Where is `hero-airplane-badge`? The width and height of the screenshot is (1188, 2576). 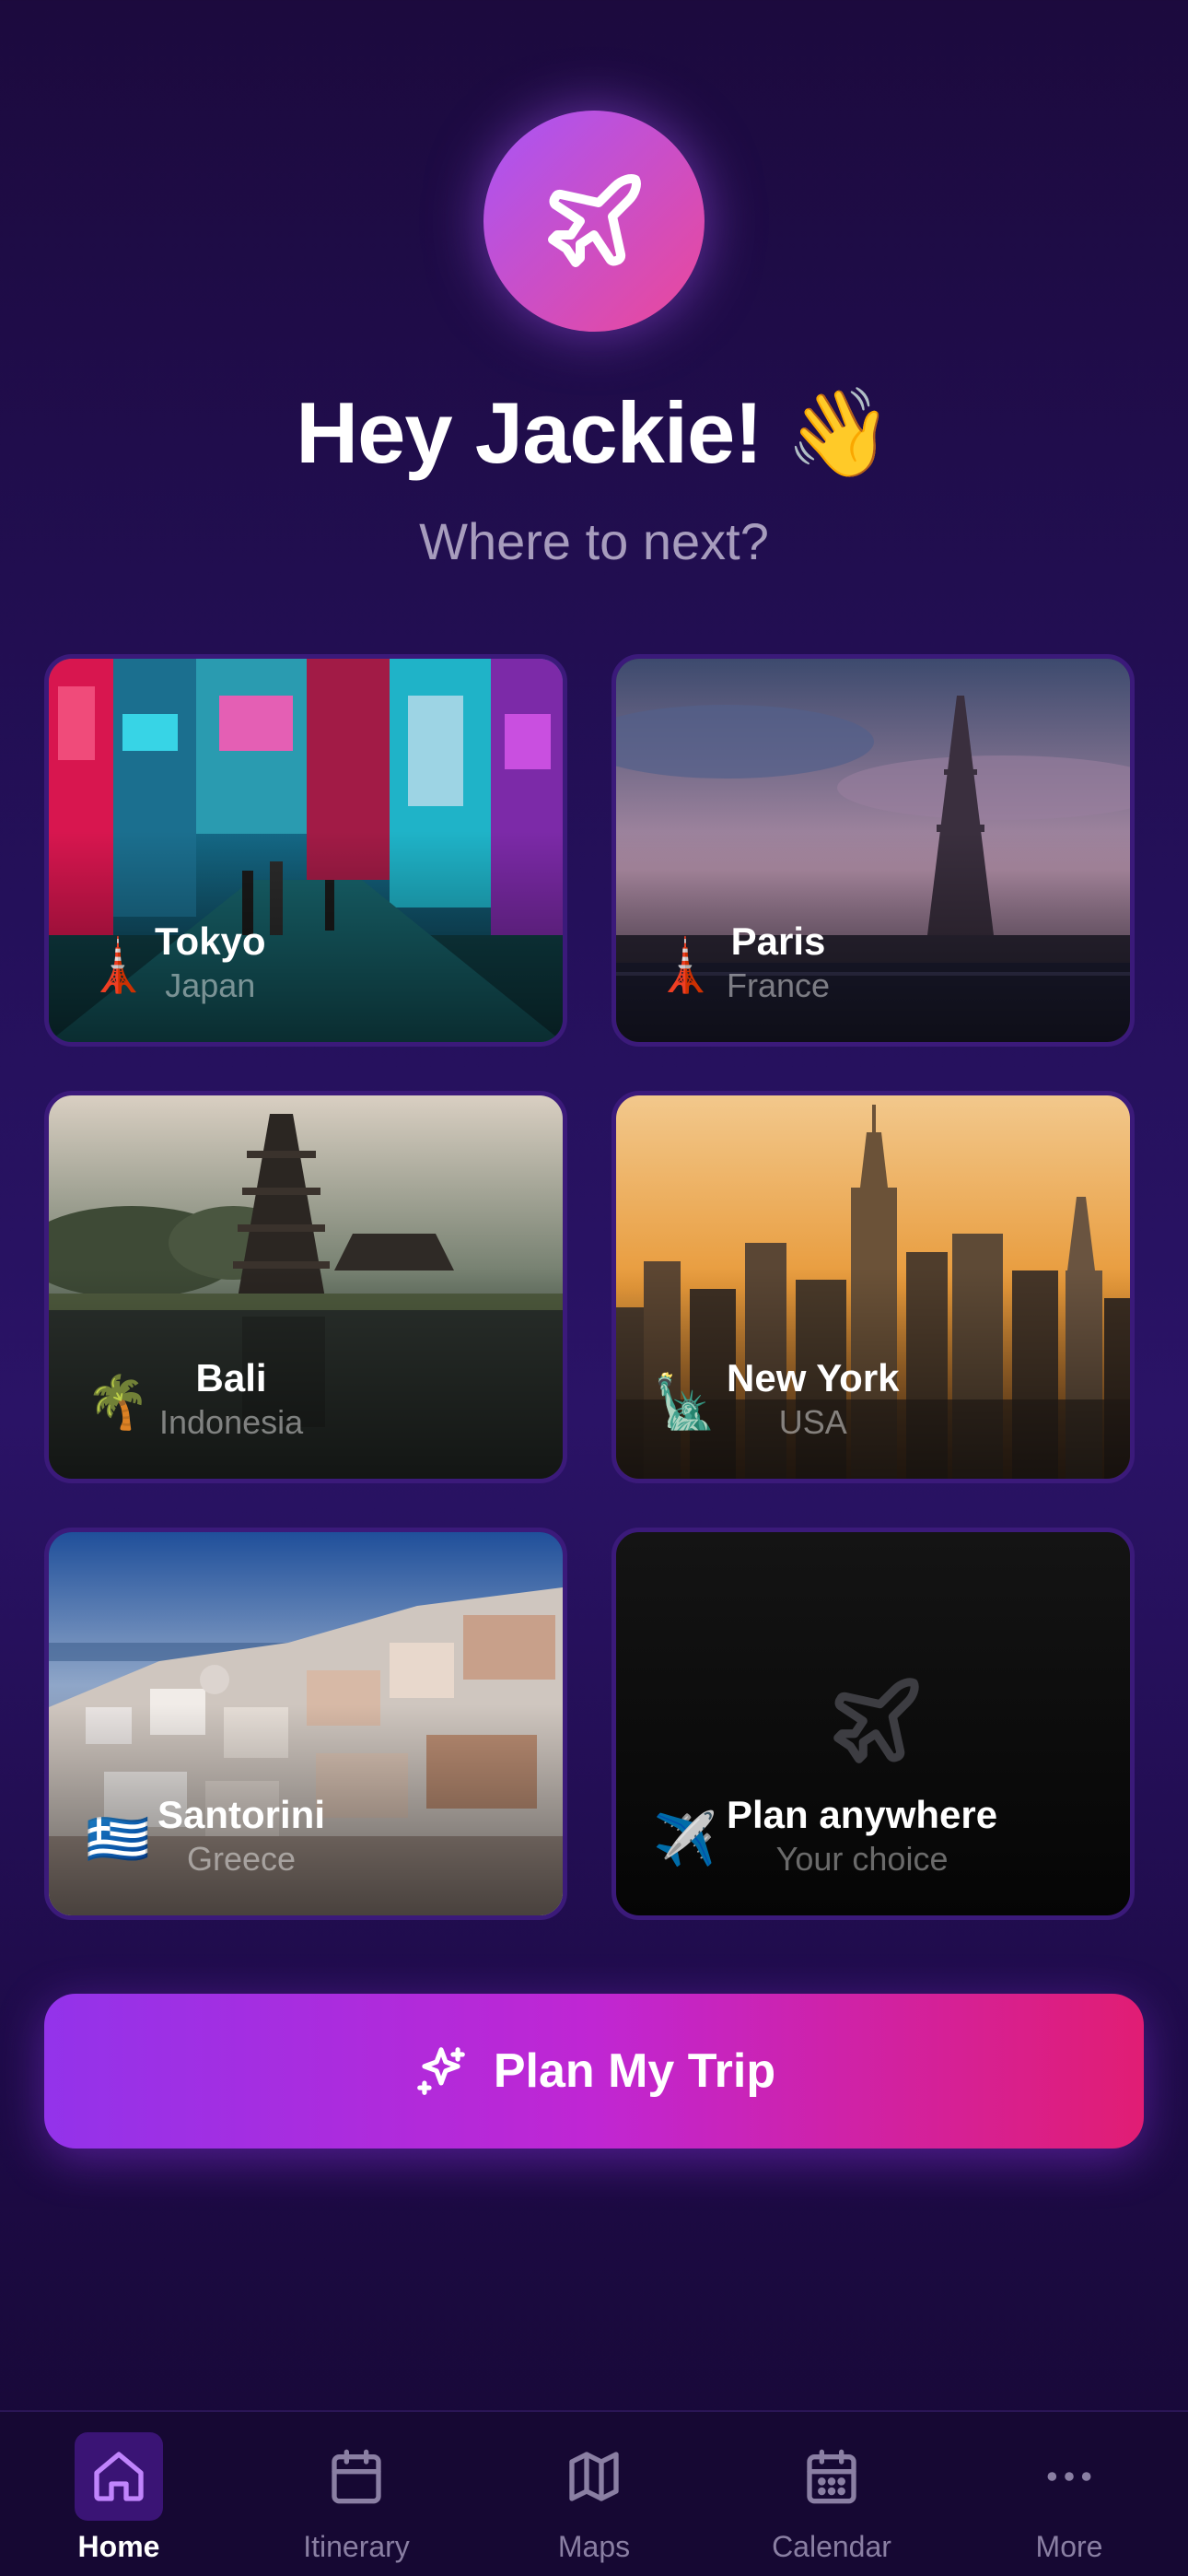
hero-airplane-badge is located at coordinates (594, 221).